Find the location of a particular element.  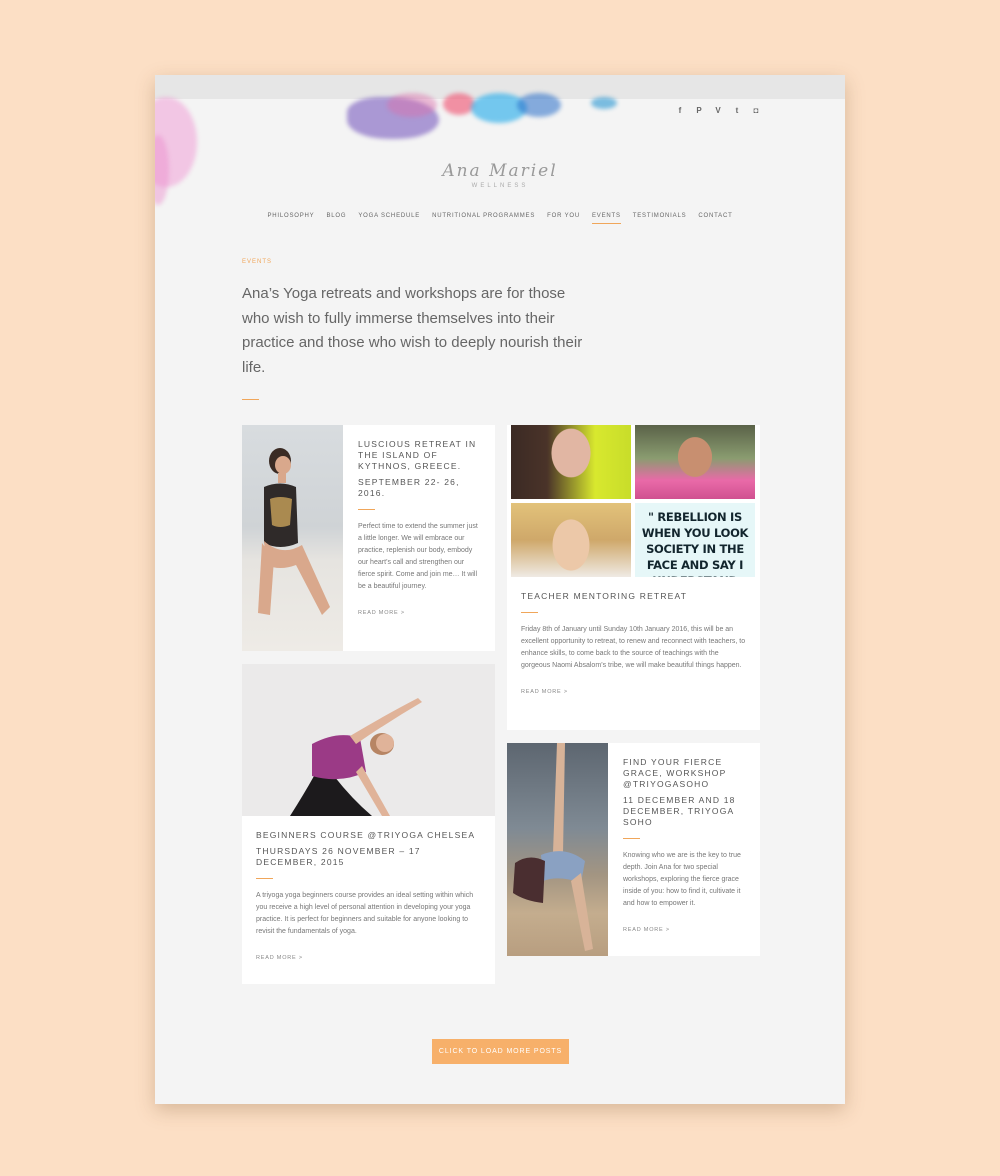

intro-divider is located at coordinates (250, 399).